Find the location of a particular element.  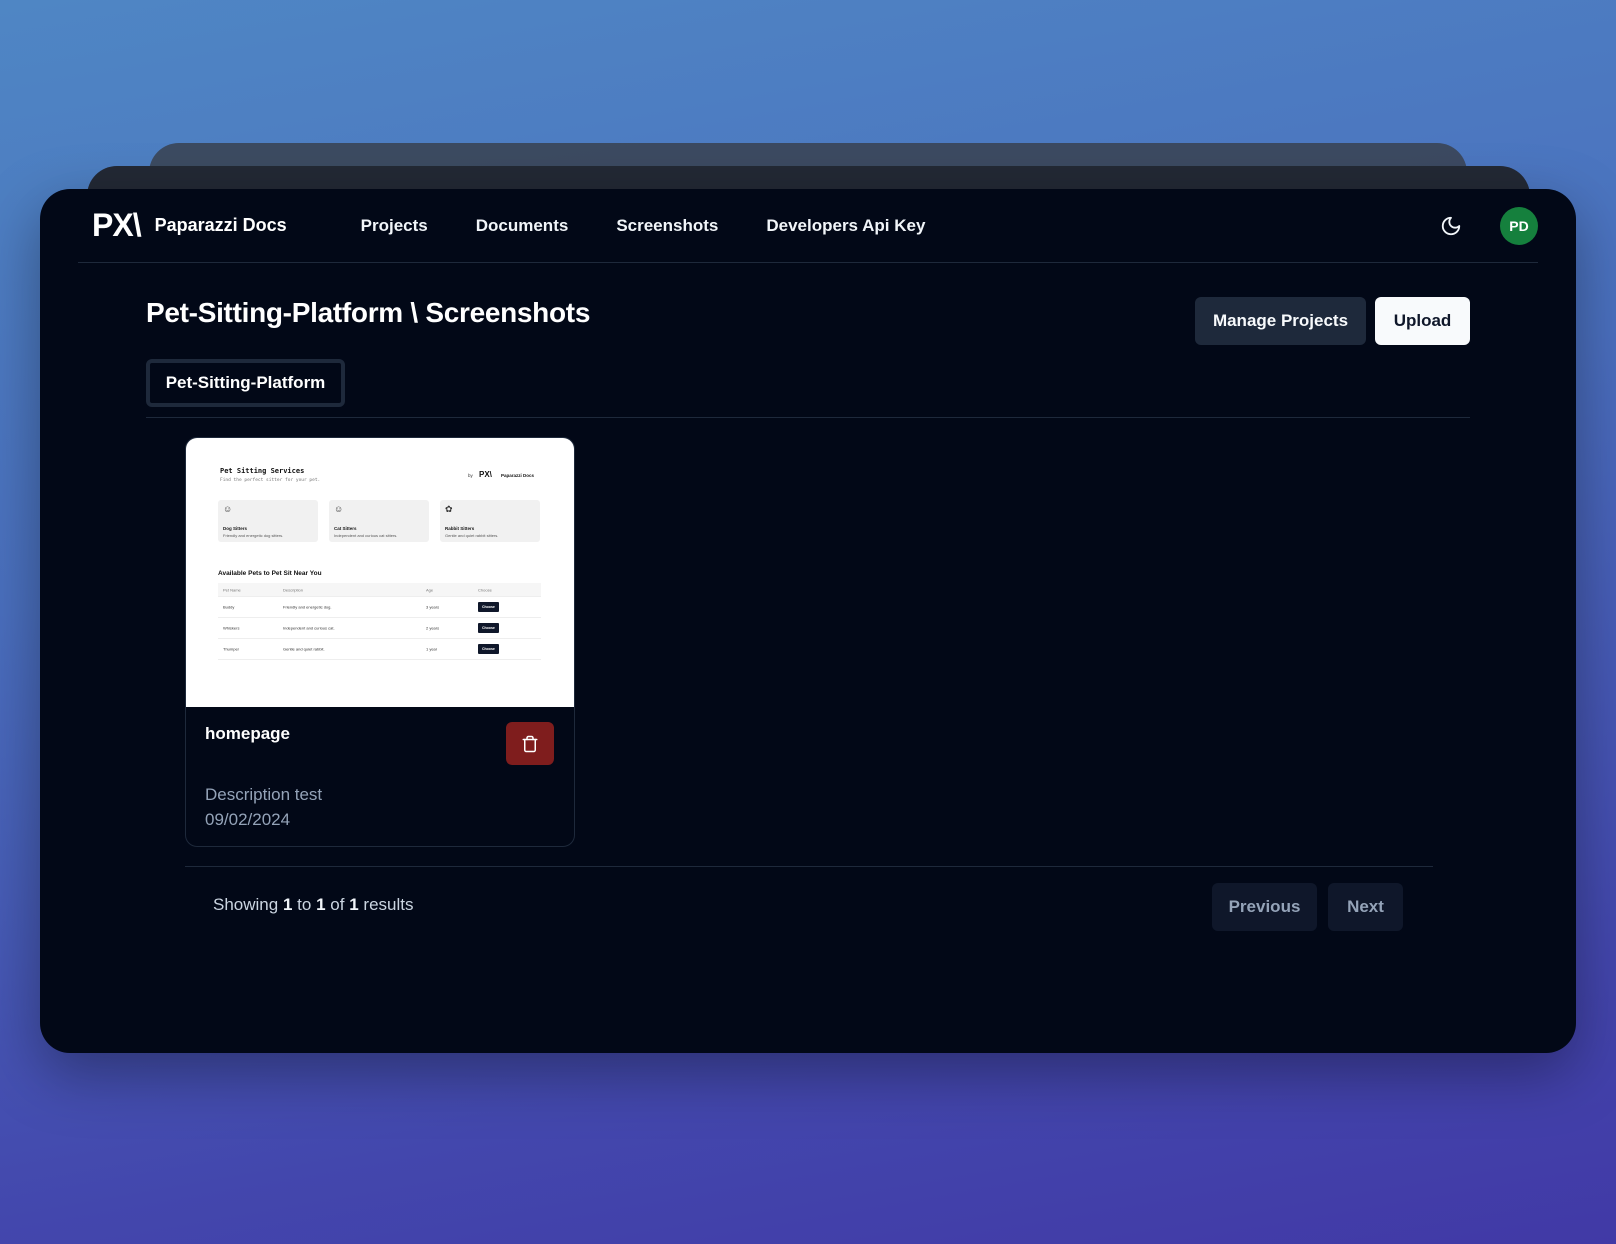

preview-title: Pet Sitting Services is located at coordinates (262, 471).